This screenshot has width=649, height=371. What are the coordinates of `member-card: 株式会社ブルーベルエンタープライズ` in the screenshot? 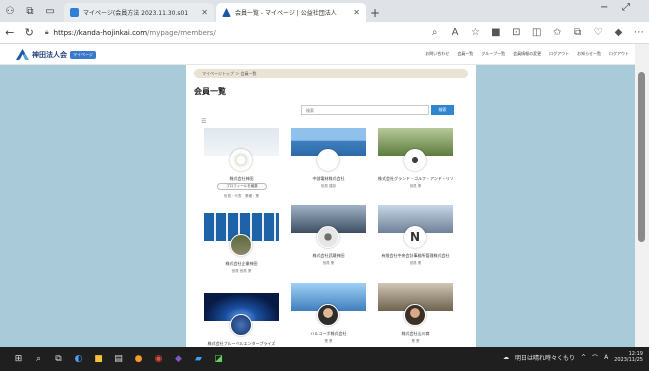 It's located at (241, 320).